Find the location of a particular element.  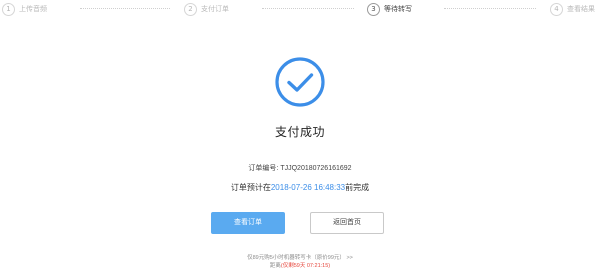

check-circle-icon is located at coordinates (300, 82).